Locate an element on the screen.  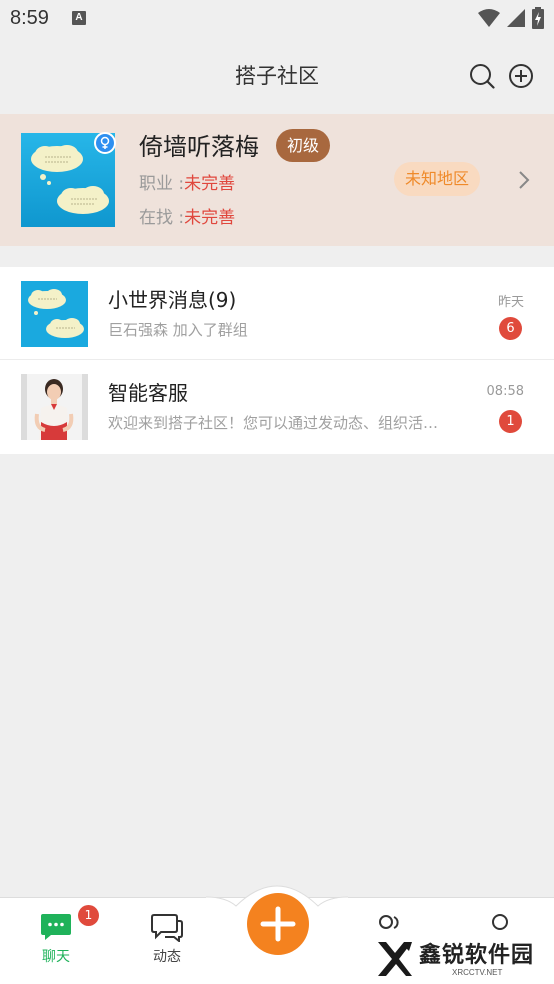
chat-preview: 巨石强森 加入了群组 is located at coordinates (178, 330).